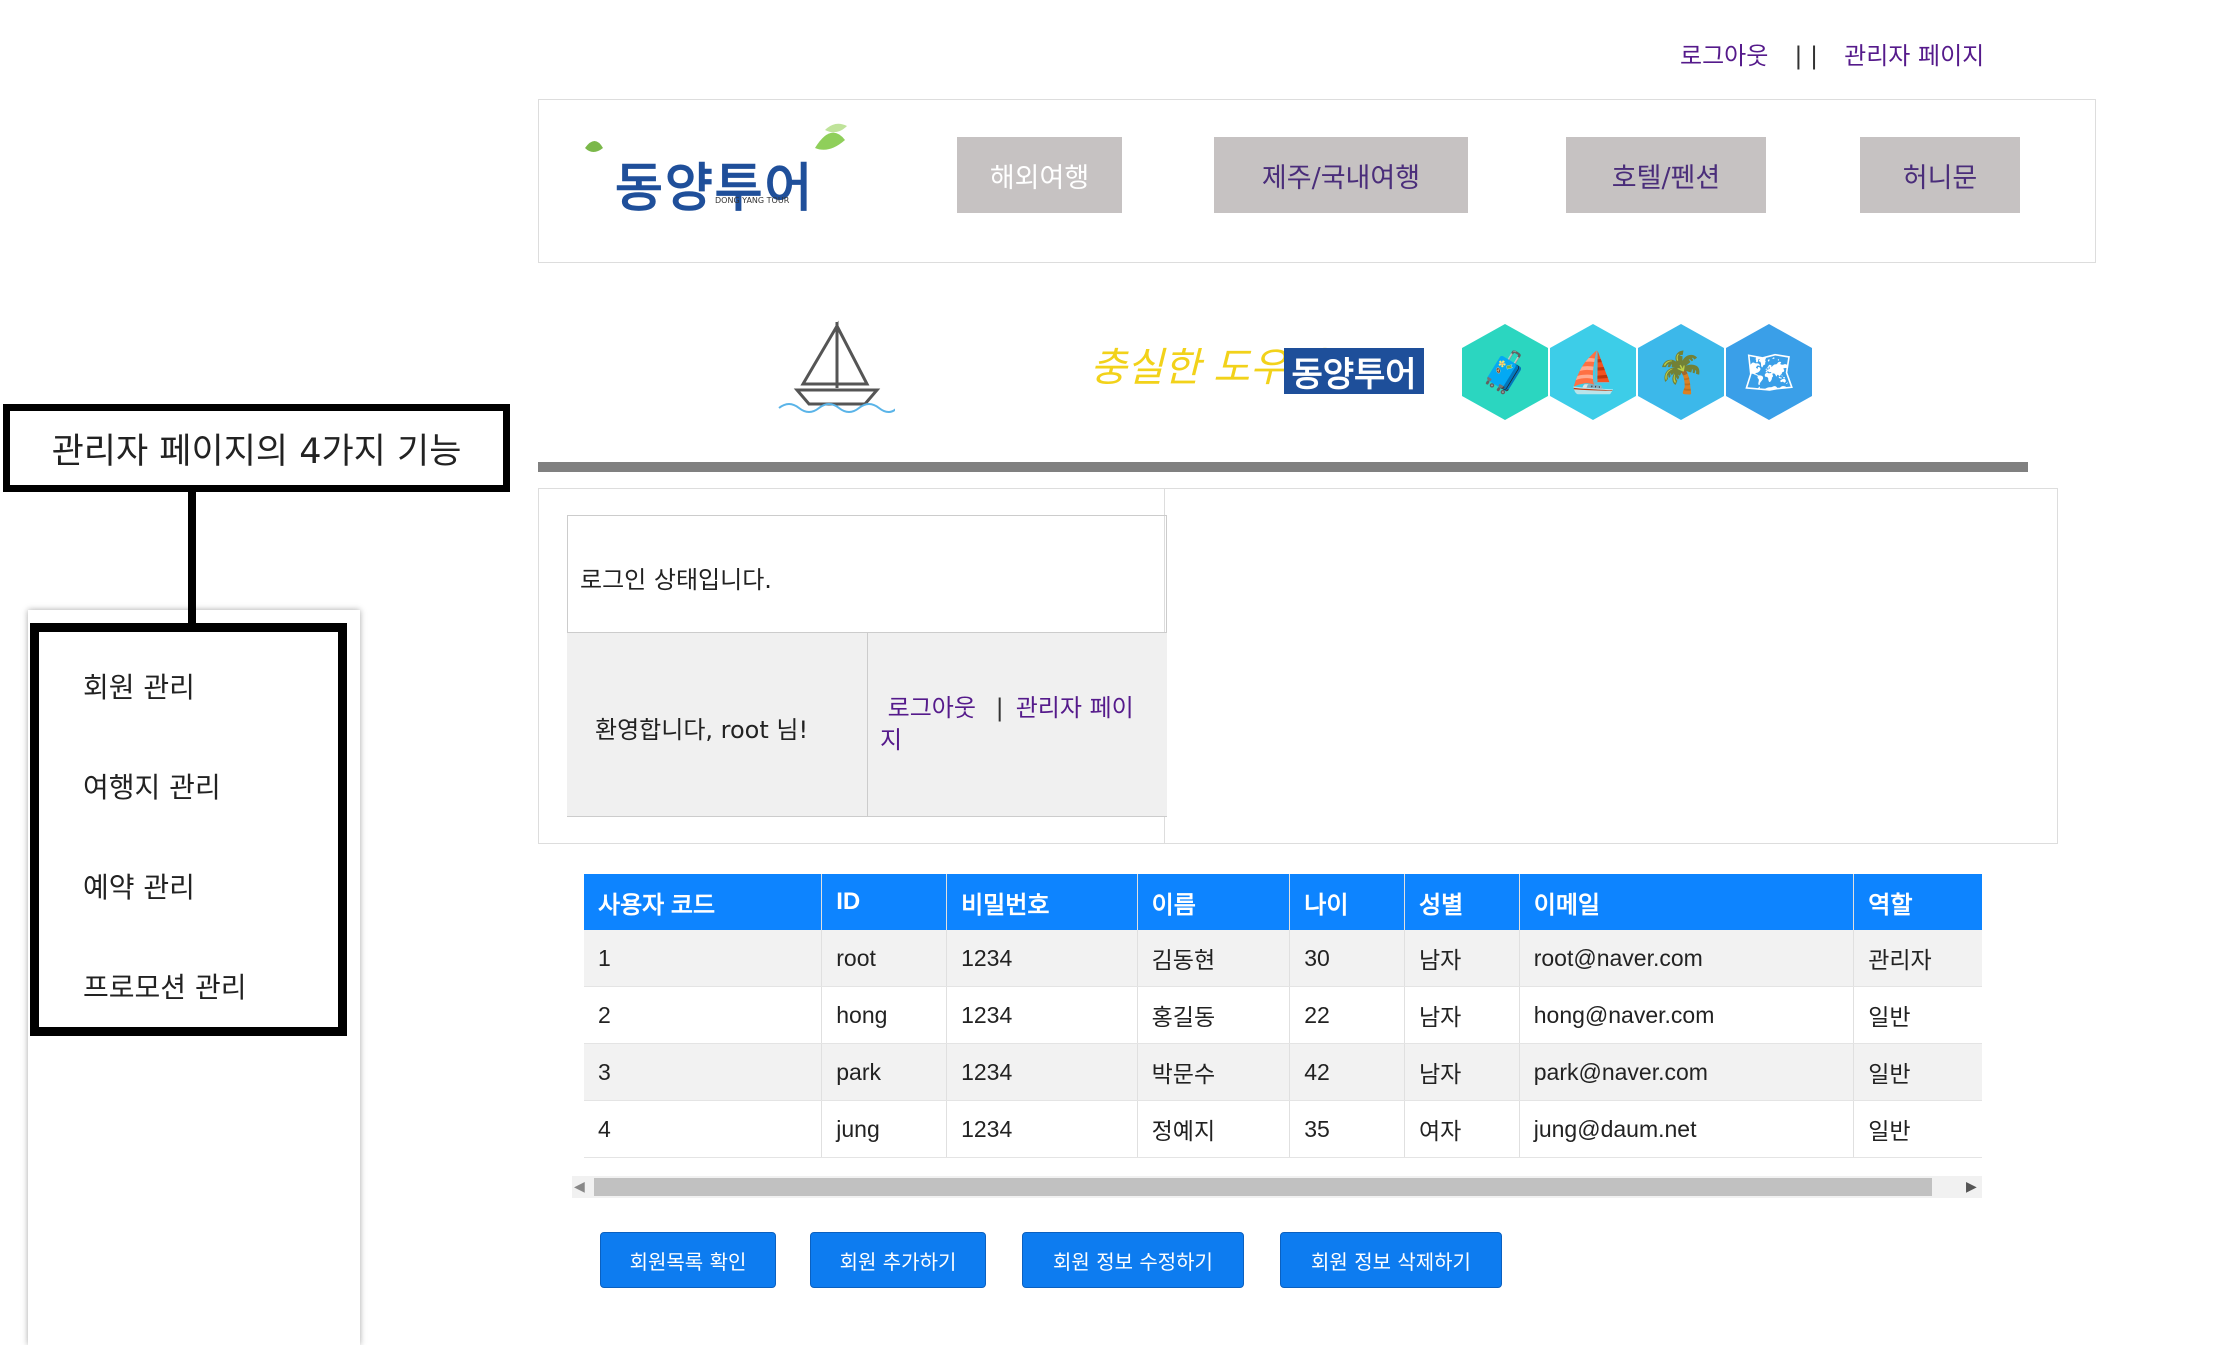  I want to click on cell-user-code: 4, so click(703, 1129).